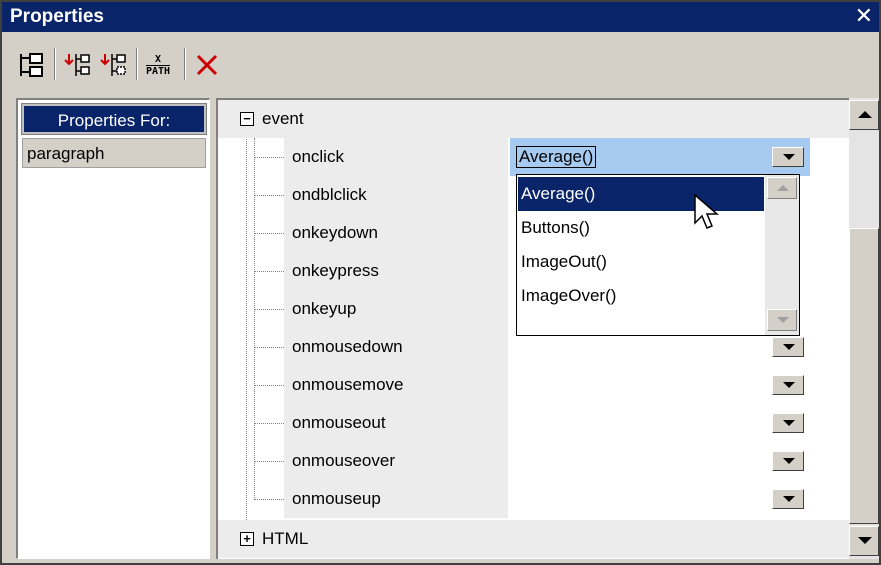 The image size is (881, 565). What do you see at coordinates (396, 347) in the screenshot?
I see `property-name: onmousedown` at bounding box center [396, 347].